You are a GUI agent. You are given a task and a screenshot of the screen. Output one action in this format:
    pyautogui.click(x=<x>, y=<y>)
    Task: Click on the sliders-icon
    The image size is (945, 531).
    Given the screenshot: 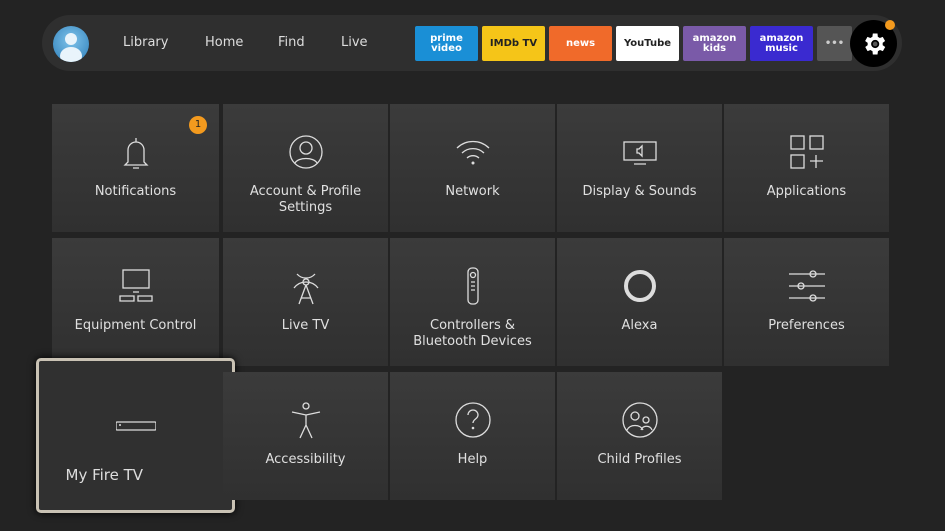 What is the action you would take?
    pyautogui.click(x=806, y=286)
    